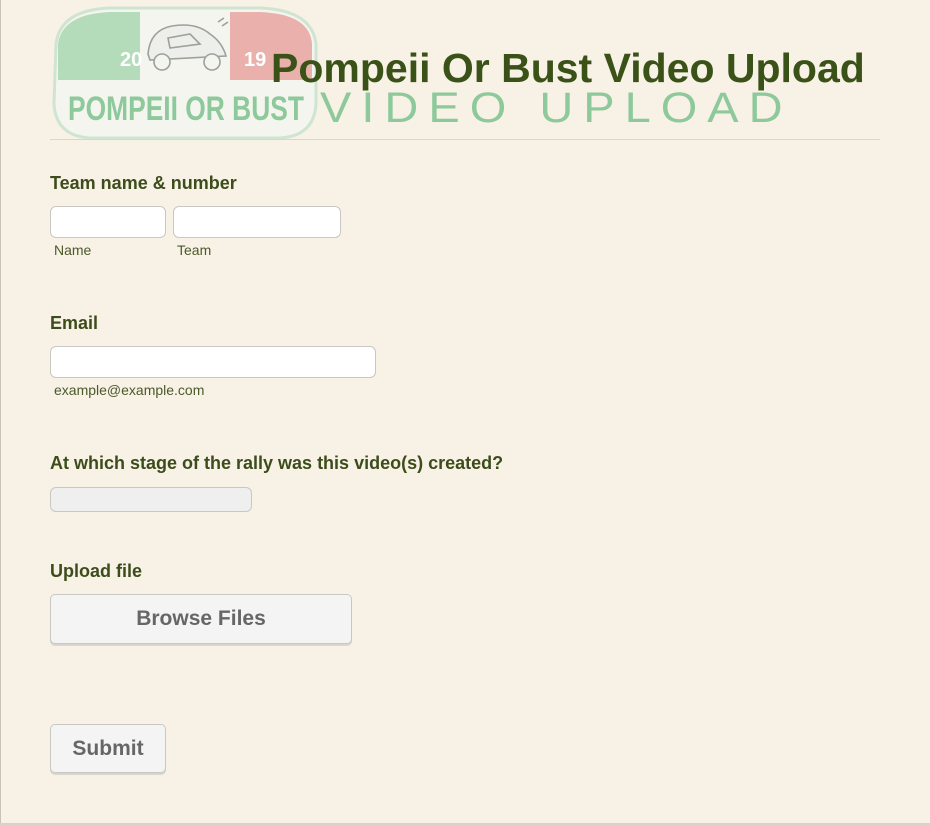 The height and width of the screenshot is (825, 930). Describe the element at coordinates (129, 390) in the screenshot. I see `email-sublabel: example@example.com` at that location.